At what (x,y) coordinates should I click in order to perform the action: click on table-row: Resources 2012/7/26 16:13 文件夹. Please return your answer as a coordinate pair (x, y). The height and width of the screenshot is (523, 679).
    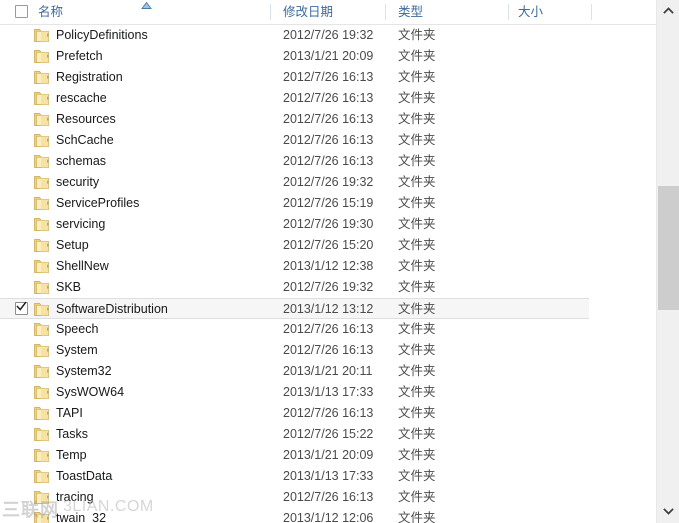
    Looking at the image, I should click on (328, 119).